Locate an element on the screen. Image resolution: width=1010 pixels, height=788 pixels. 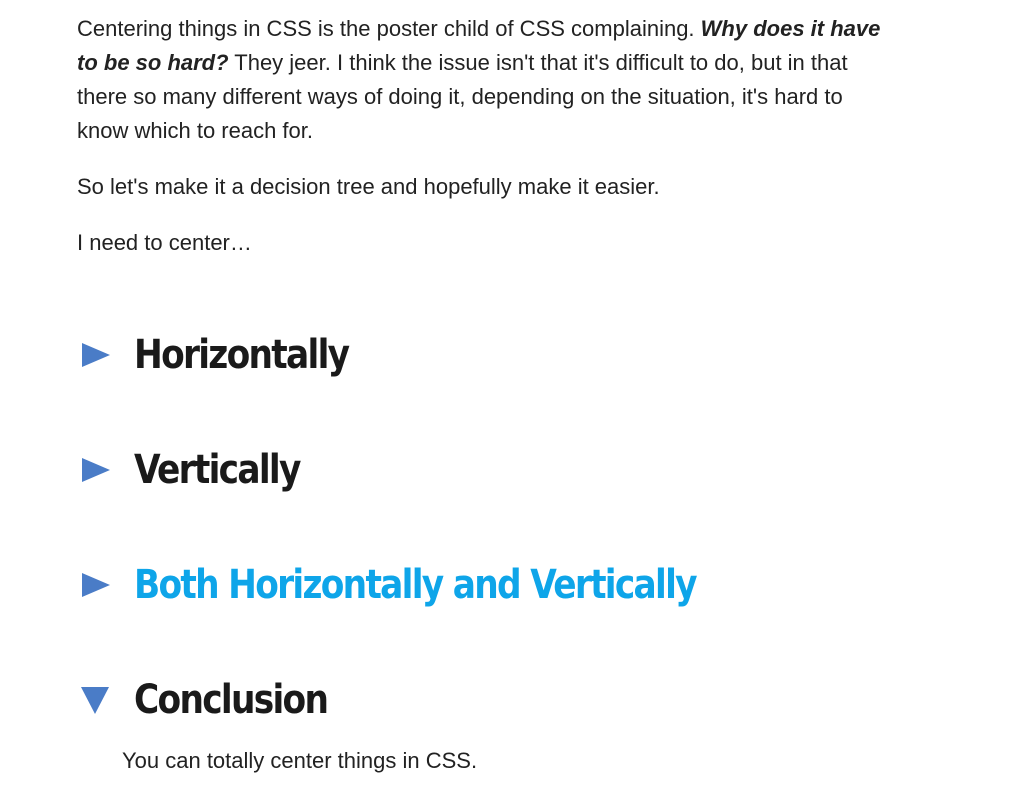
summary-label-horizontally: Horizontally is located at coordinates (242, 355).